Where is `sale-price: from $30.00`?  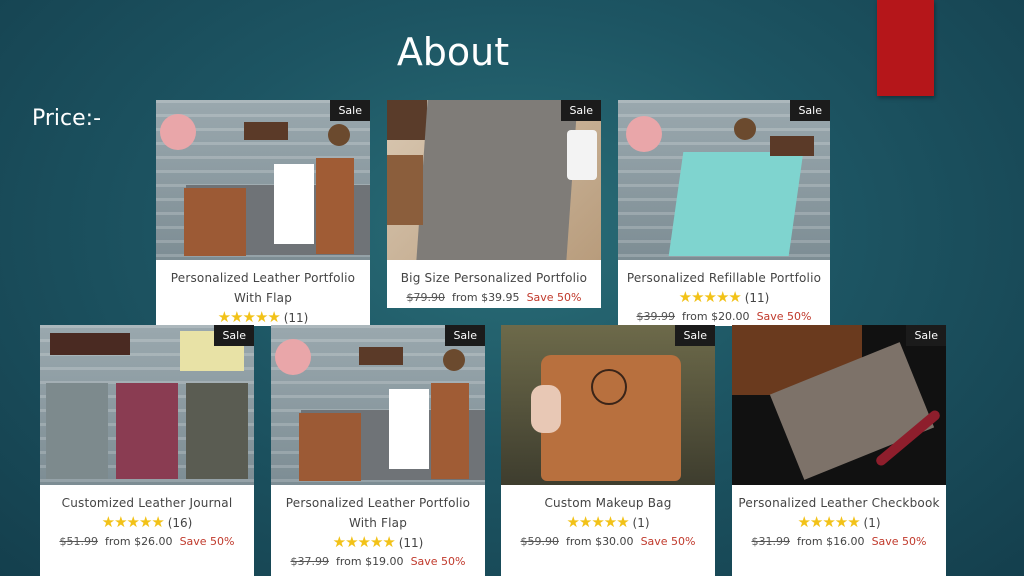
sale-price: from $30.00 is located at coordinates (599, 541).